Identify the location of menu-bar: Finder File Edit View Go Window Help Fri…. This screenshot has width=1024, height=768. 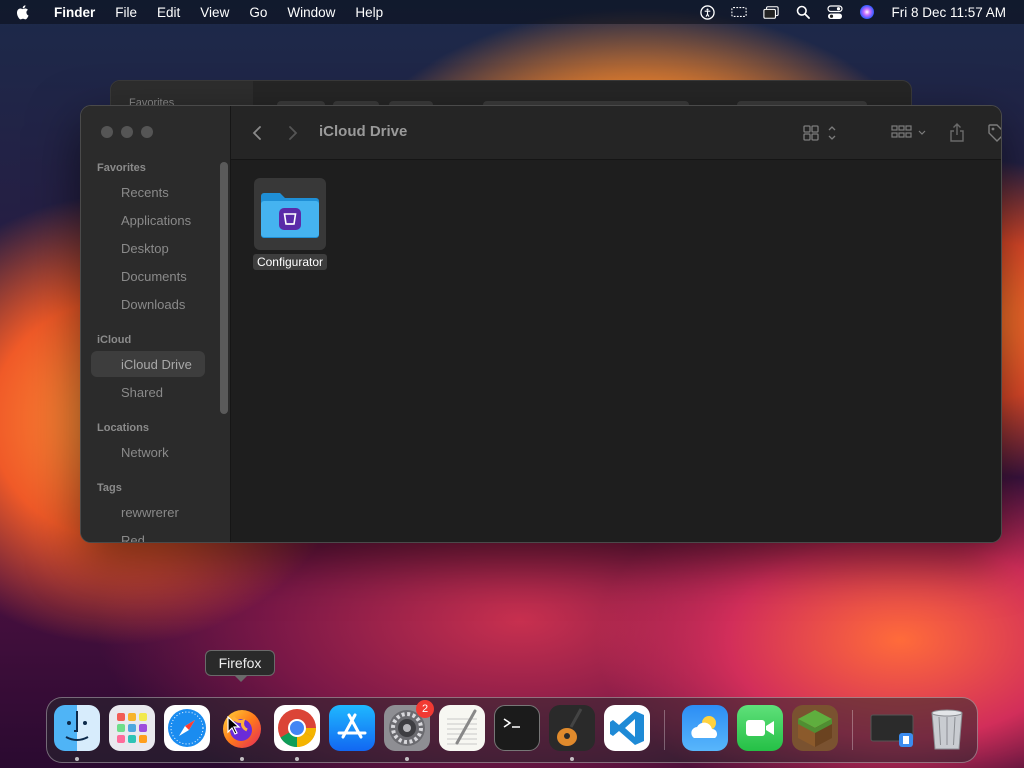
(512, 12).